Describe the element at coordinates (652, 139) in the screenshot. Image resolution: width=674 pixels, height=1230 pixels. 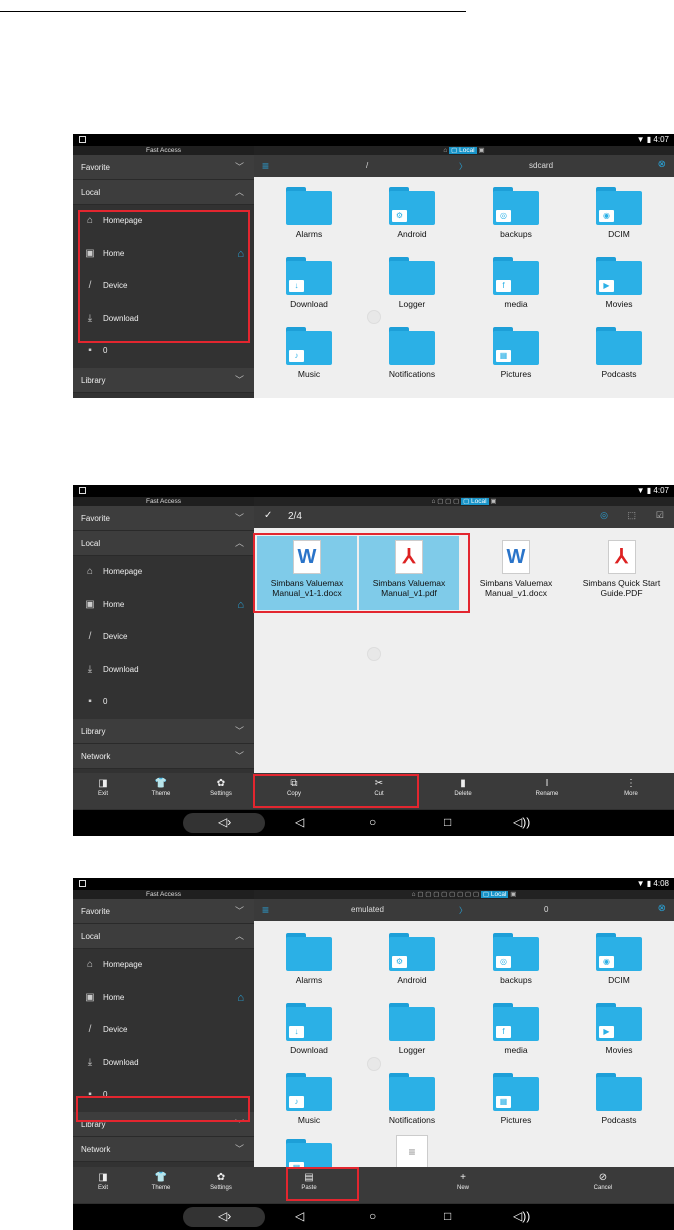
I see `status-time: ▼ ▮ 4:07` at that location.